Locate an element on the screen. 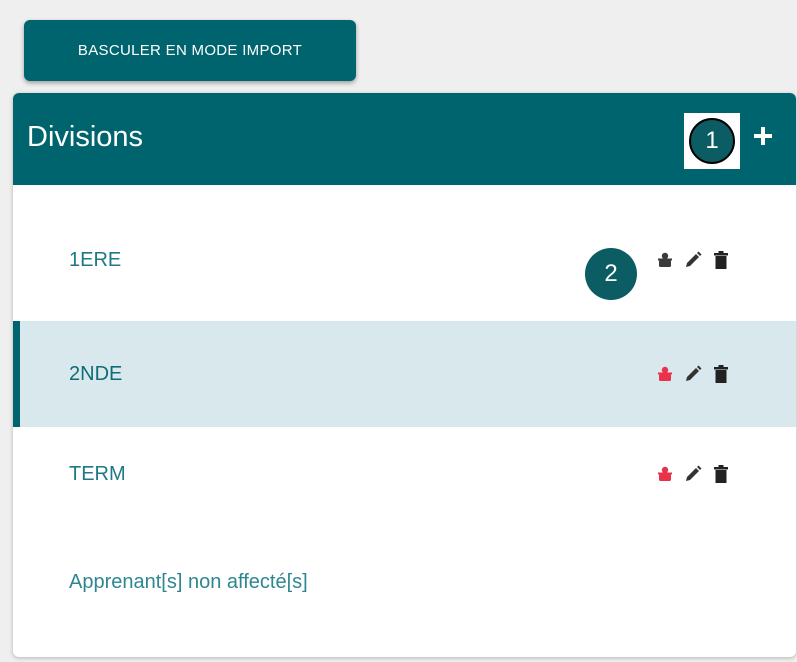  import-mode-button: BASCULER EN MODE IMPORT is located at coordinates (190, 50).